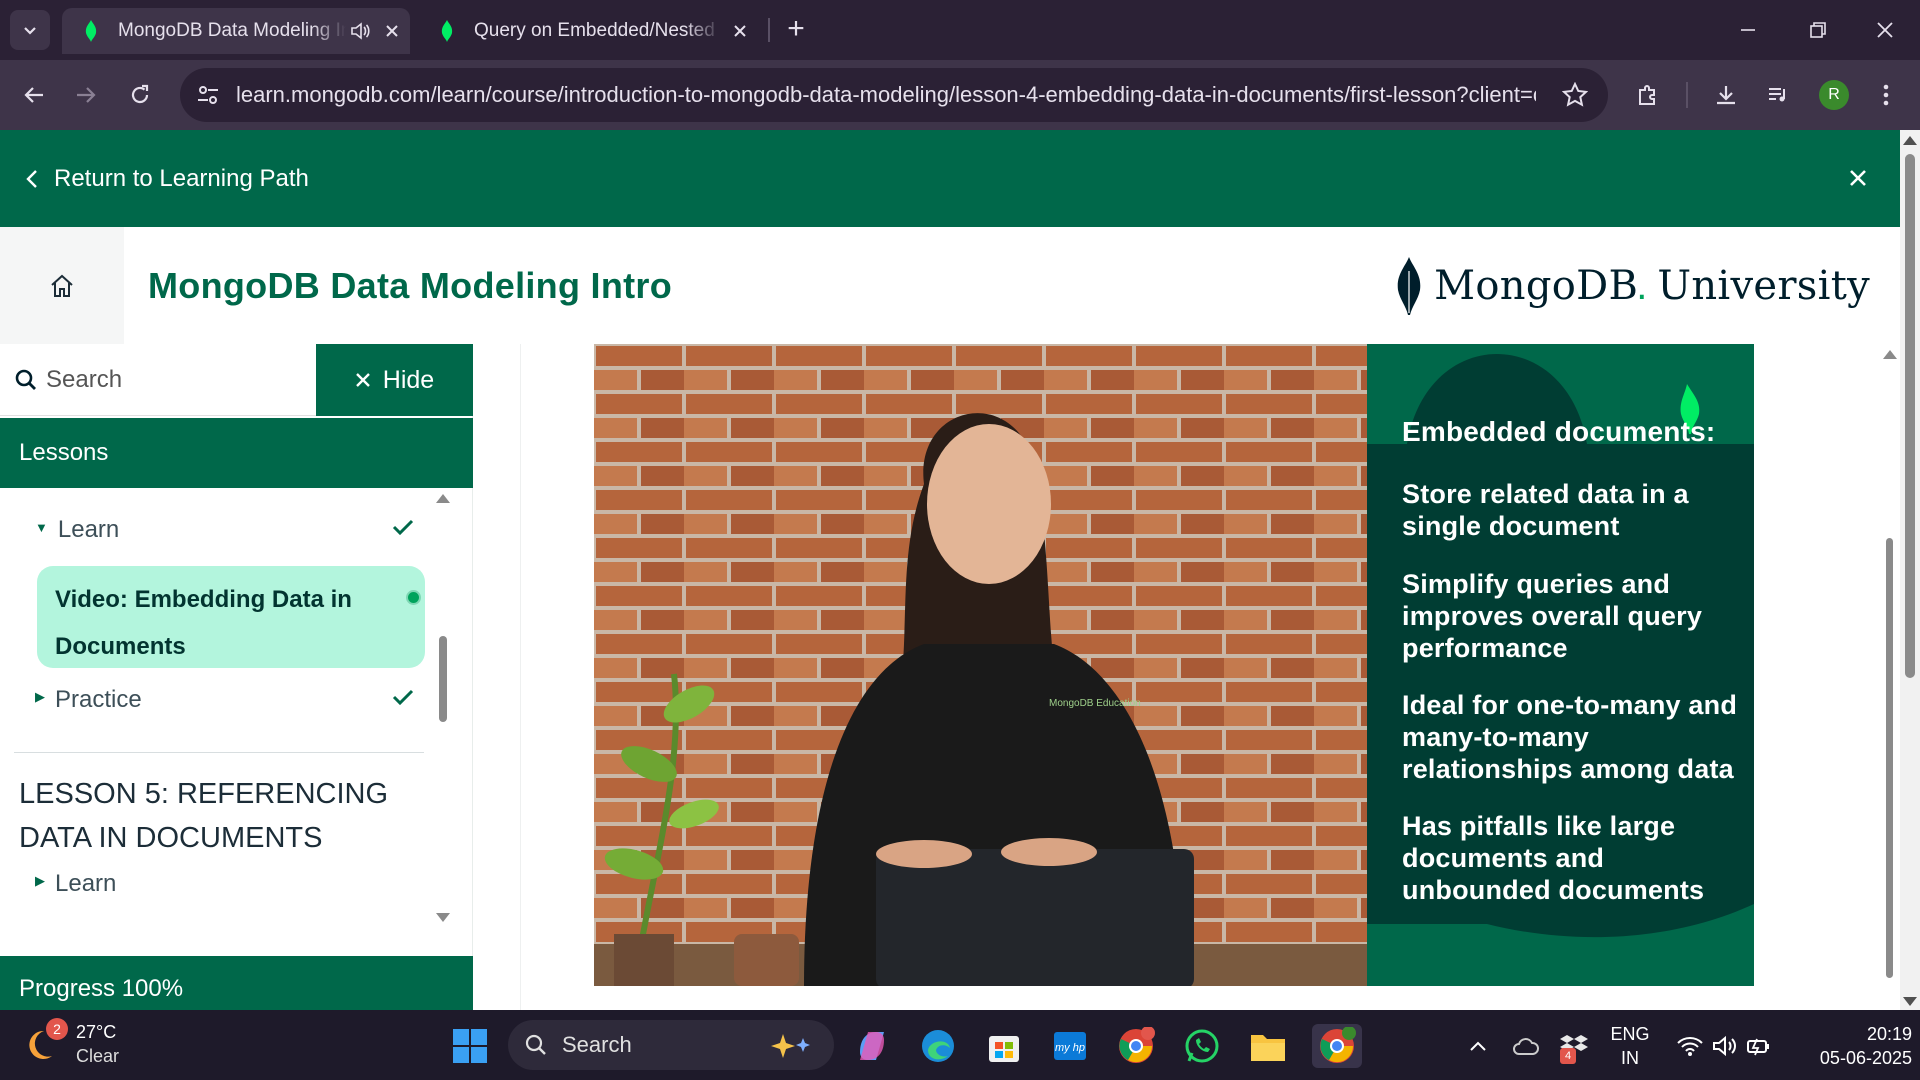 Image resolution: width=1920 pixels, height=1080 pixels. I want to click on show-hidden-icons-button, so click(1478, 1046).